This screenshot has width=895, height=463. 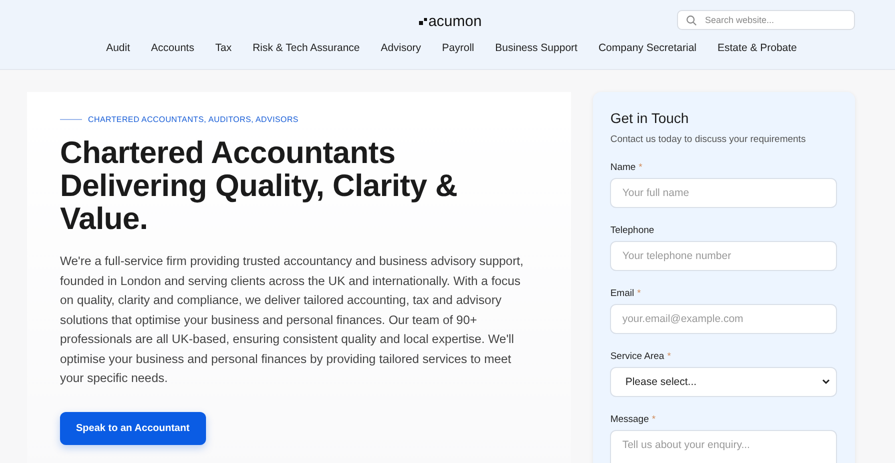 What do you see at coordinates (724, 256) in the screenshot?
I see `input-field: Your telephone number` at bounding box center [724, 256].